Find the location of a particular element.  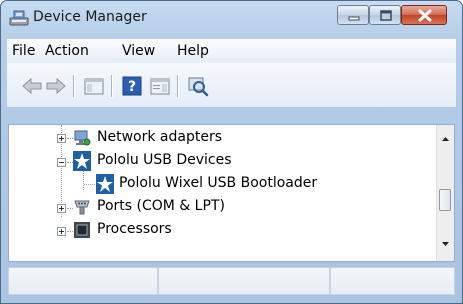

close-icon is located at coordinates (425, 15).